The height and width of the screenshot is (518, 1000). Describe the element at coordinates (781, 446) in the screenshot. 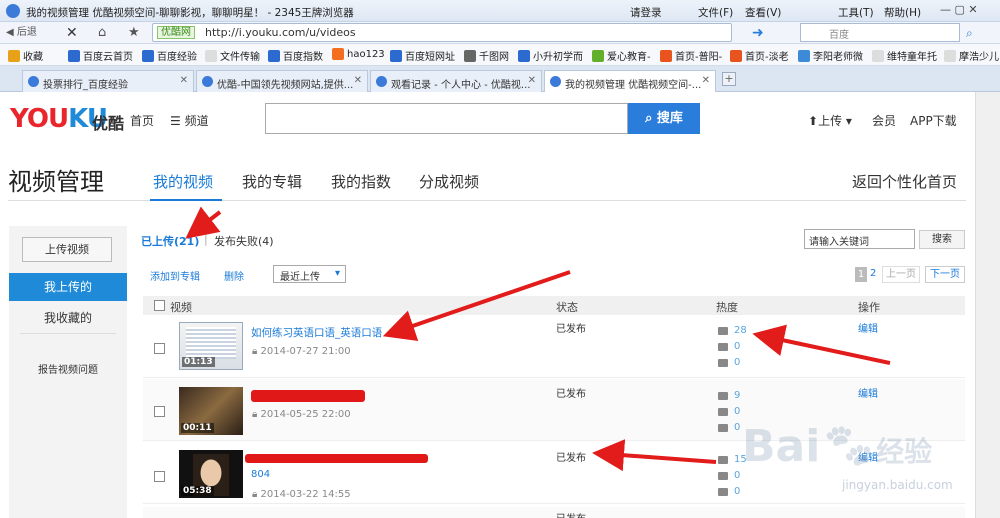

I see `watermark-brand: Bai` at that location.